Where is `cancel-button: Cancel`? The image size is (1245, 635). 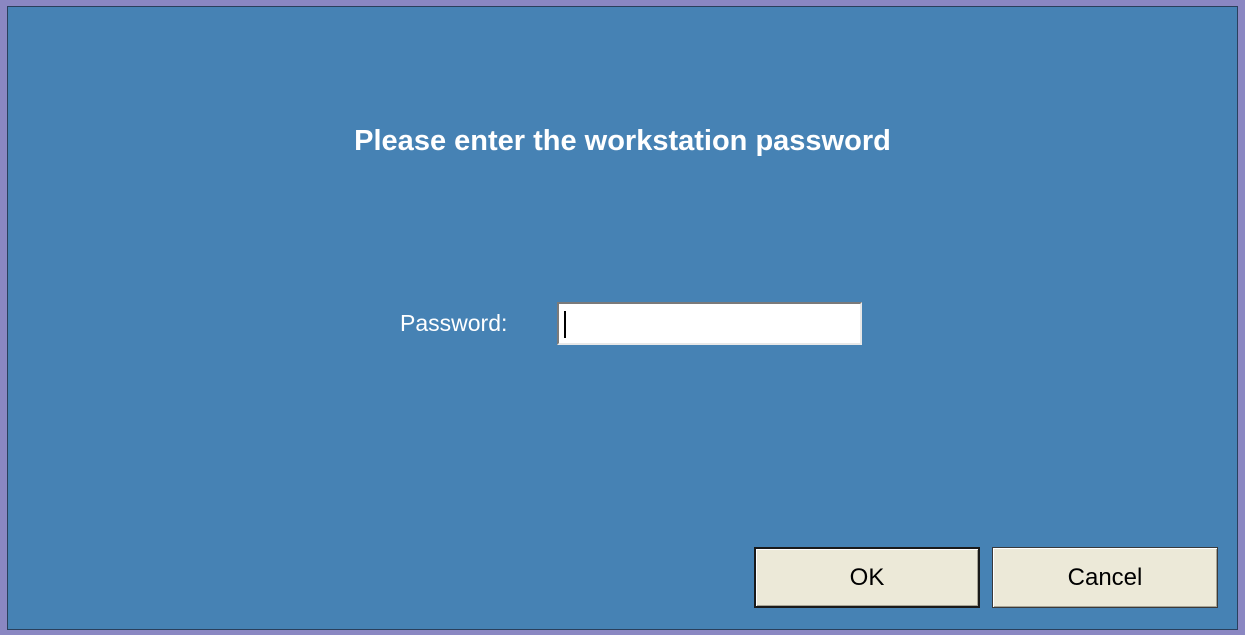
cancel-button: Cancel is located at coordinates (1105, 577).